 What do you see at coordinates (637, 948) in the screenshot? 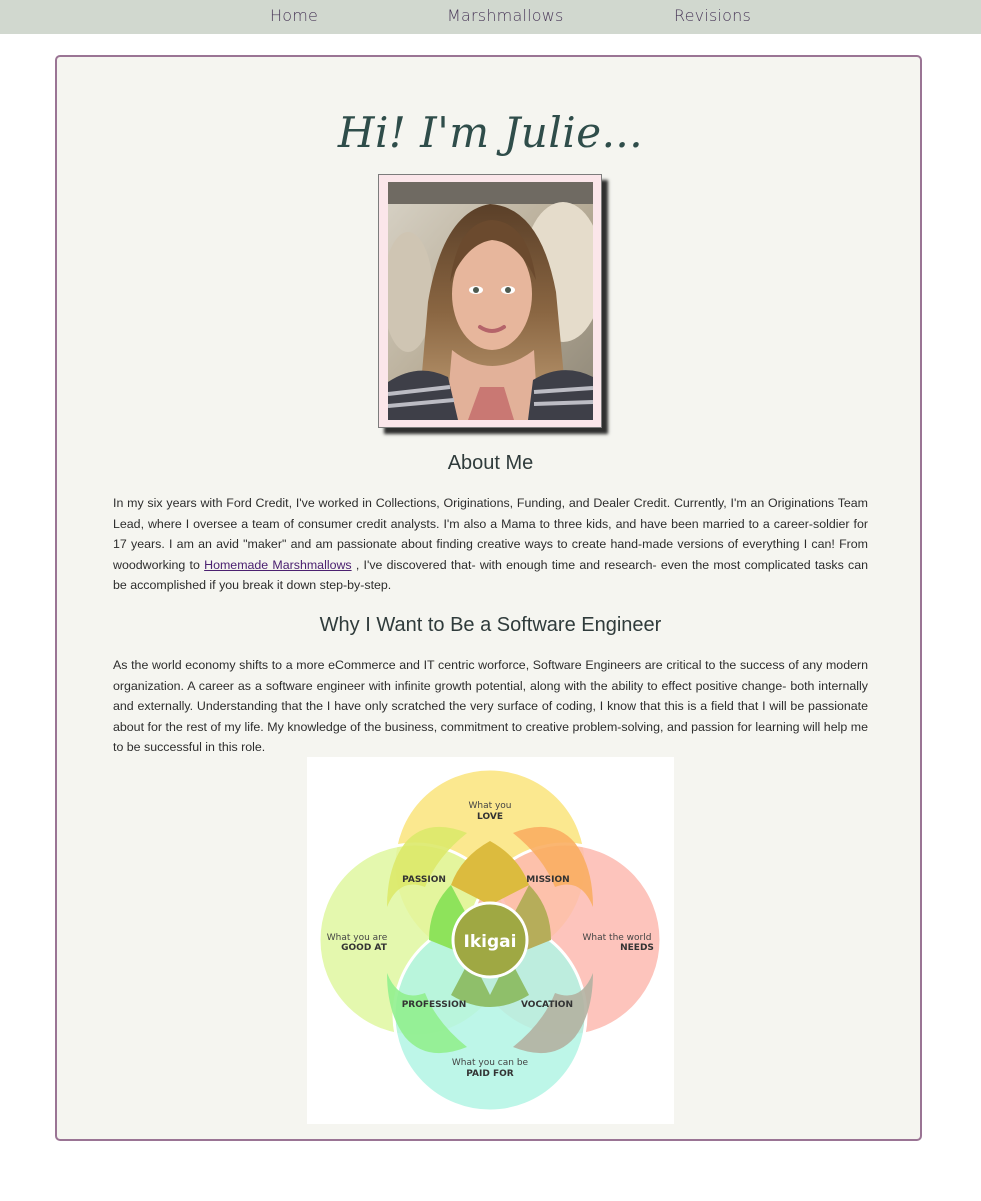
I see `needs-label: NEEDS` at bounding box center [637, 948].